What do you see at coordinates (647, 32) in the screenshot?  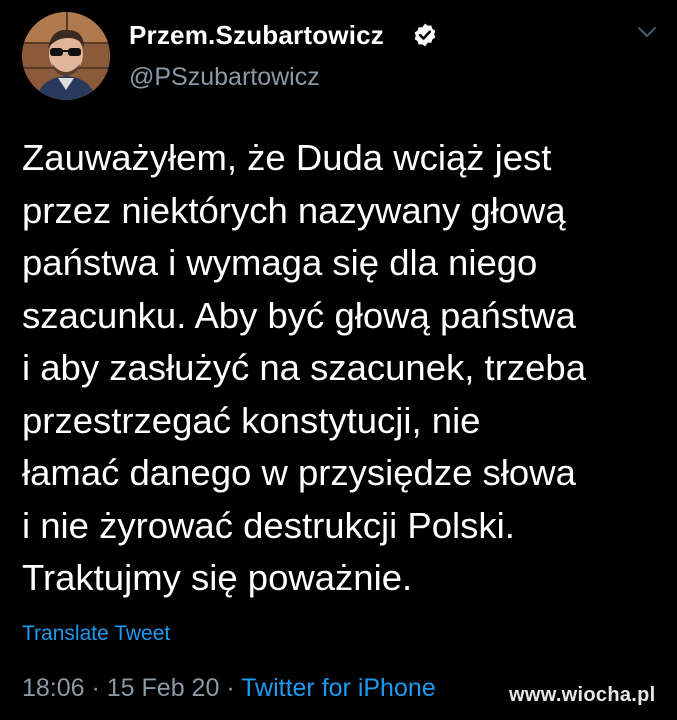 I see `chevron-down-icon` at bounding box center [647, 32].